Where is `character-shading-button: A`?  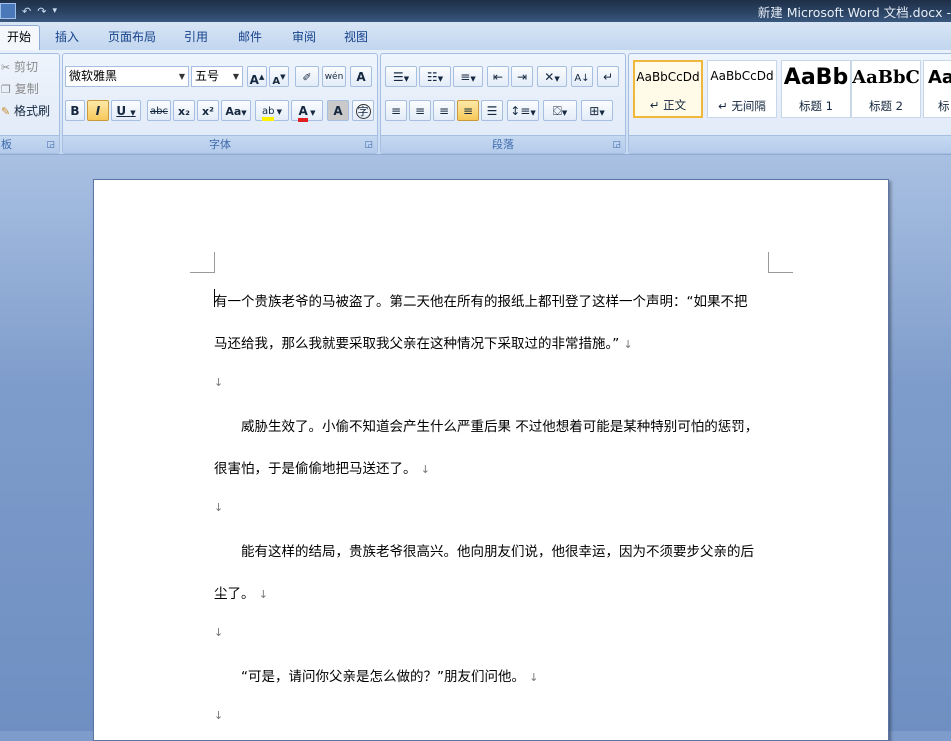
character-shading-button: A is located at coordinates (338, 110).